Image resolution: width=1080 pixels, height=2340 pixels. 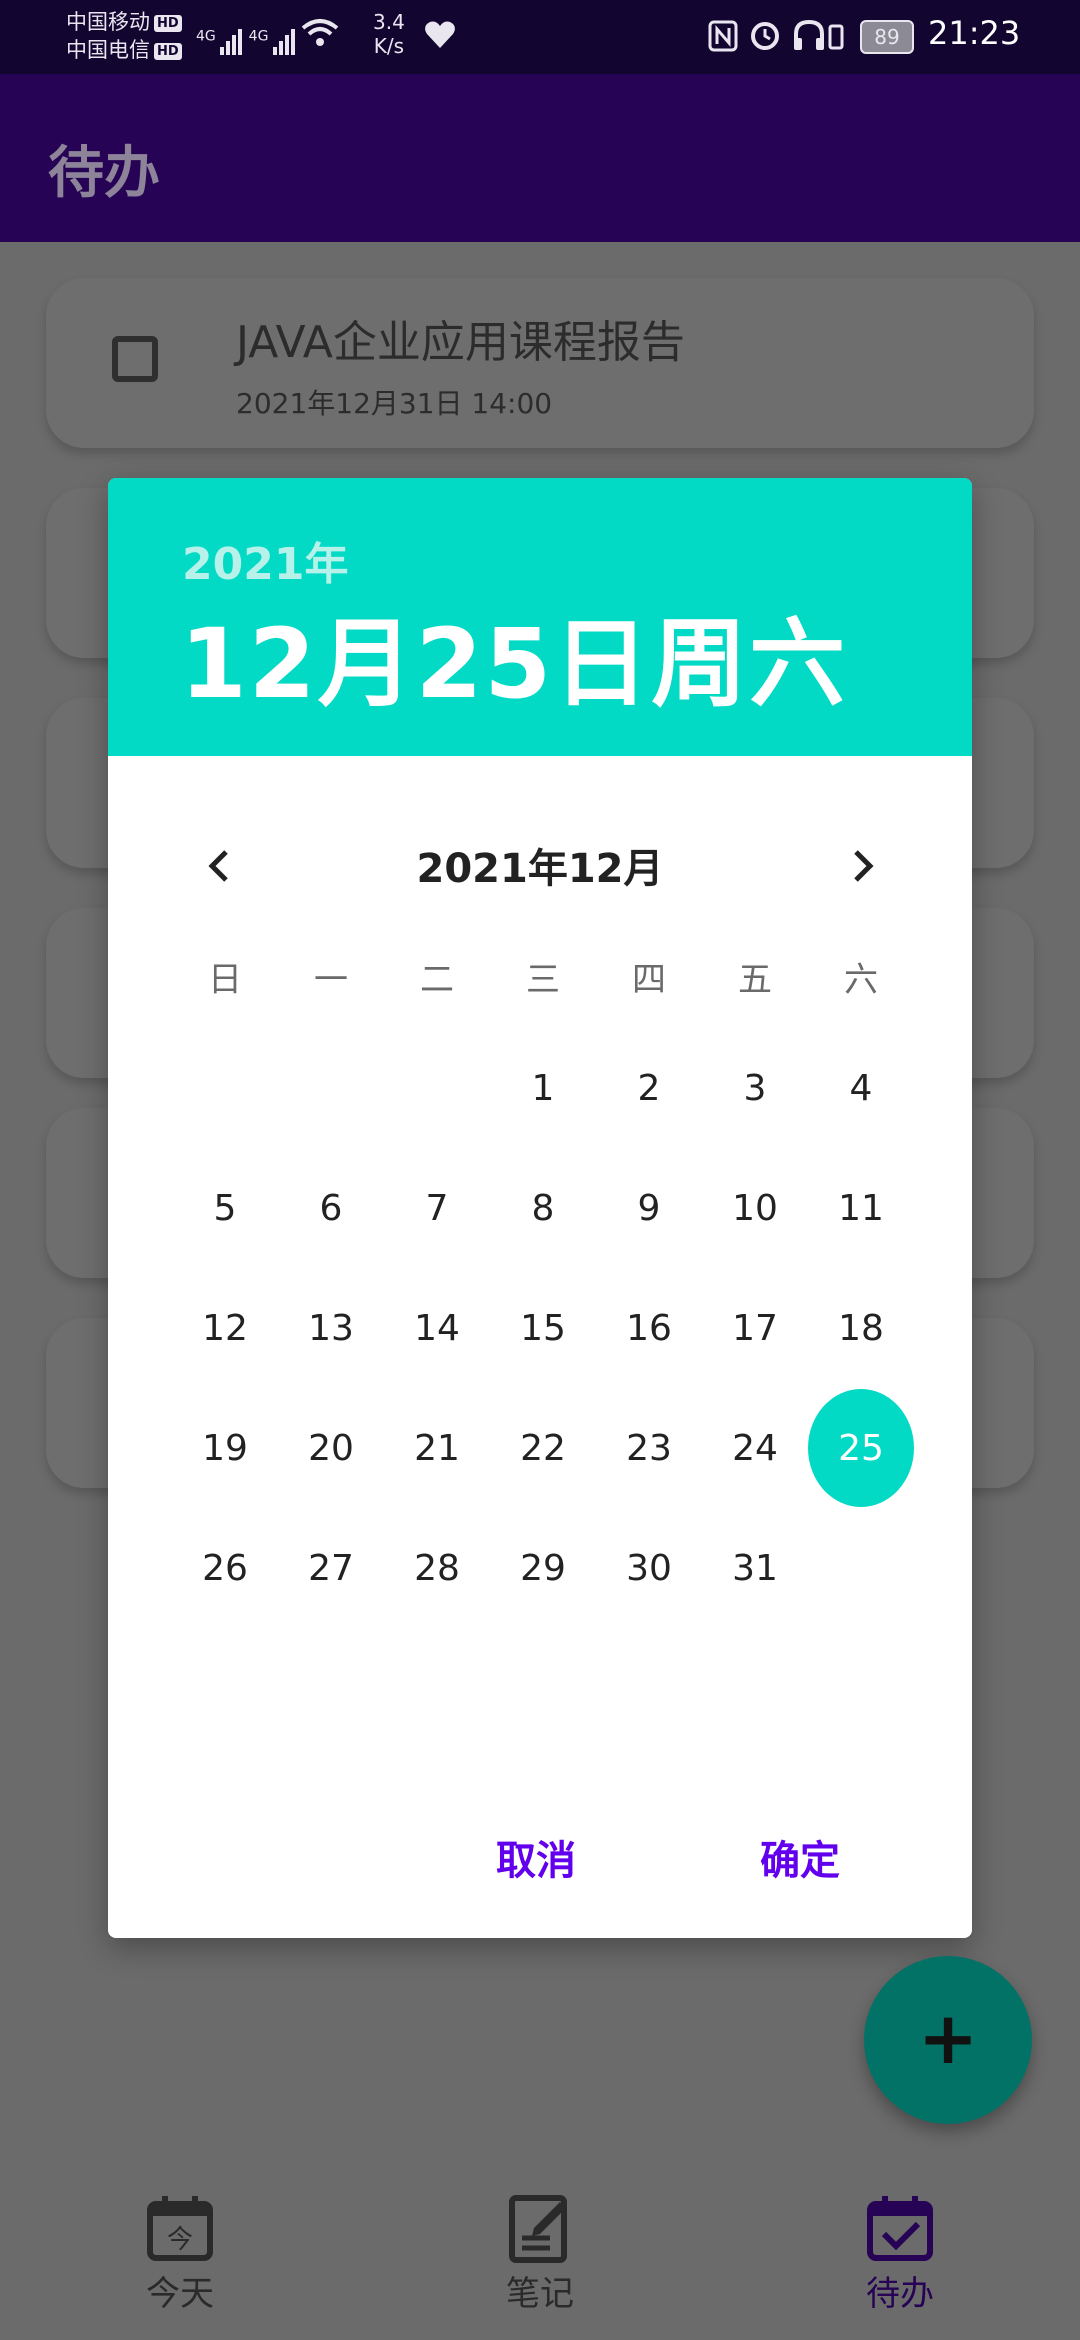 I want to click on calendar-day-cell: 8, so click(x=543, y=1208).